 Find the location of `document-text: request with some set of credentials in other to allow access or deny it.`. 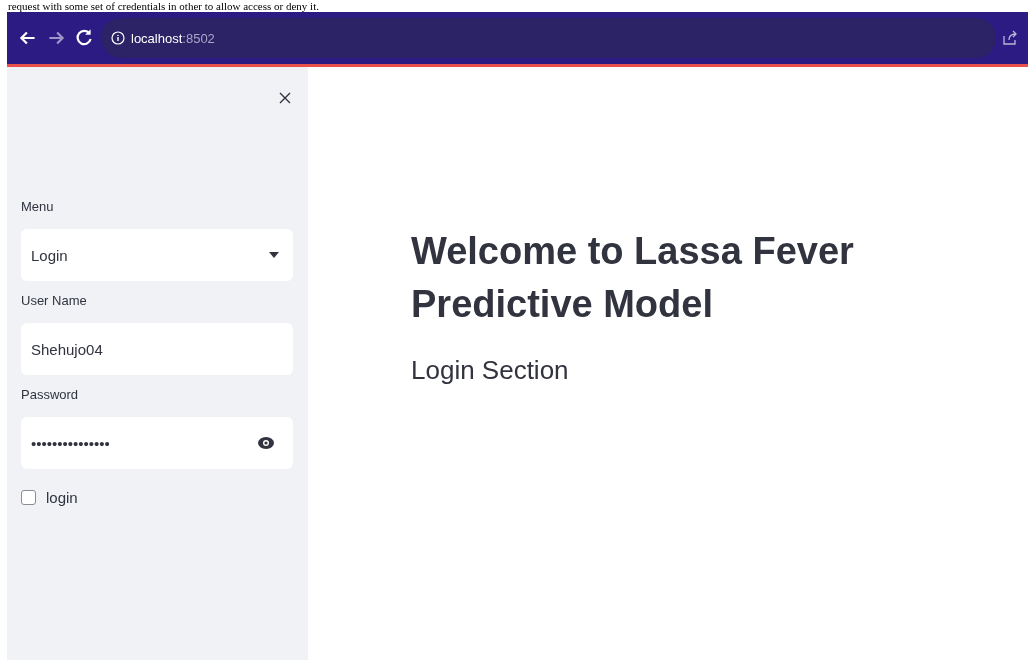

document-text: request with some set of credentials in other to allow access or deny it. is located at coordinates (163, 6).